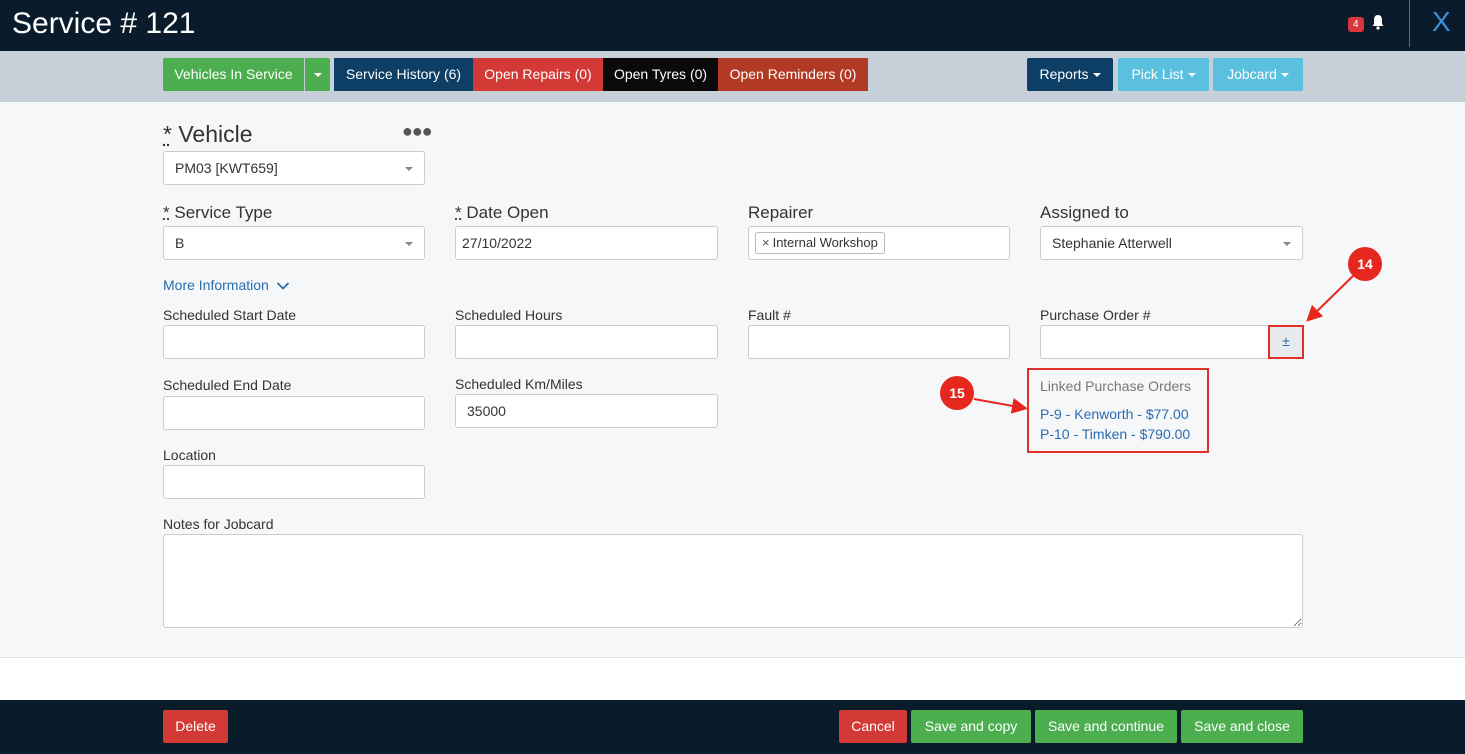 The height and width of the screenshot is (754, 1465). What do you see at coordinates (509, 315) in the screenshot?
I see `scheduled-hours-label: Scheduled Hours` at bounding box center [509, 315].